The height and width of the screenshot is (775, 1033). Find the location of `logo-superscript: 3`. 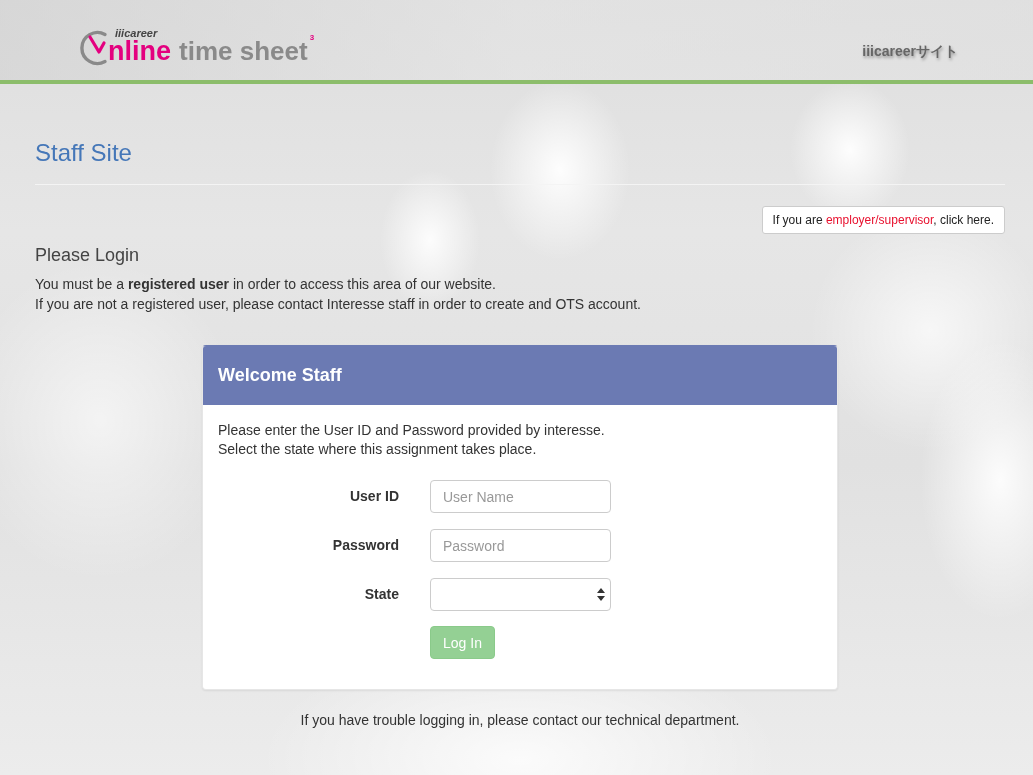

logo-superscript: 3 is located at coordinates (312, 37).